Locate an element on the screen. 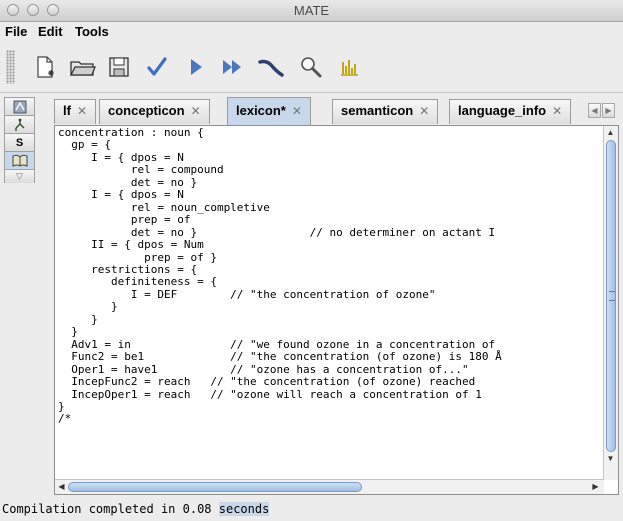  search-icon is located at coordinates (311, 67).